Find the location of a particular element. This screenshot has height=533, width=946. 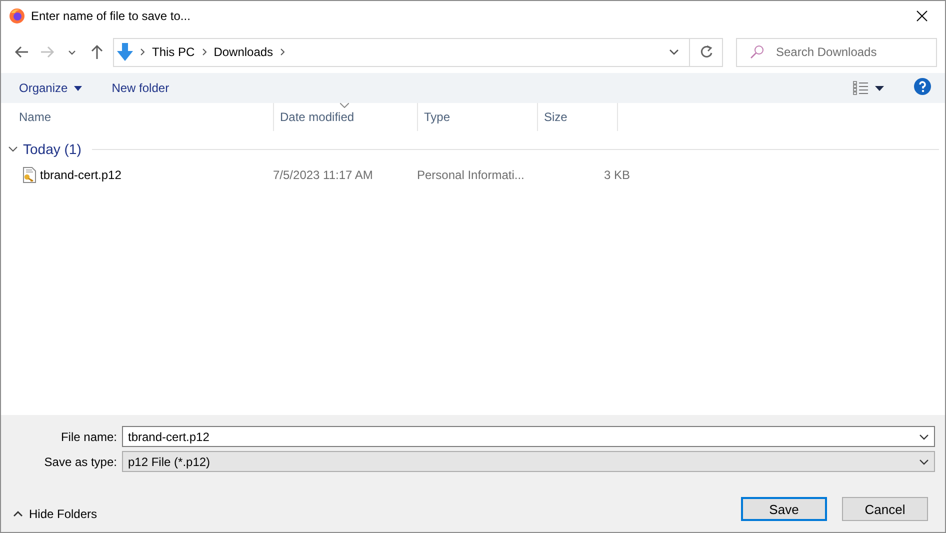

down-arrow-icon is located at coordinates (125, 52).